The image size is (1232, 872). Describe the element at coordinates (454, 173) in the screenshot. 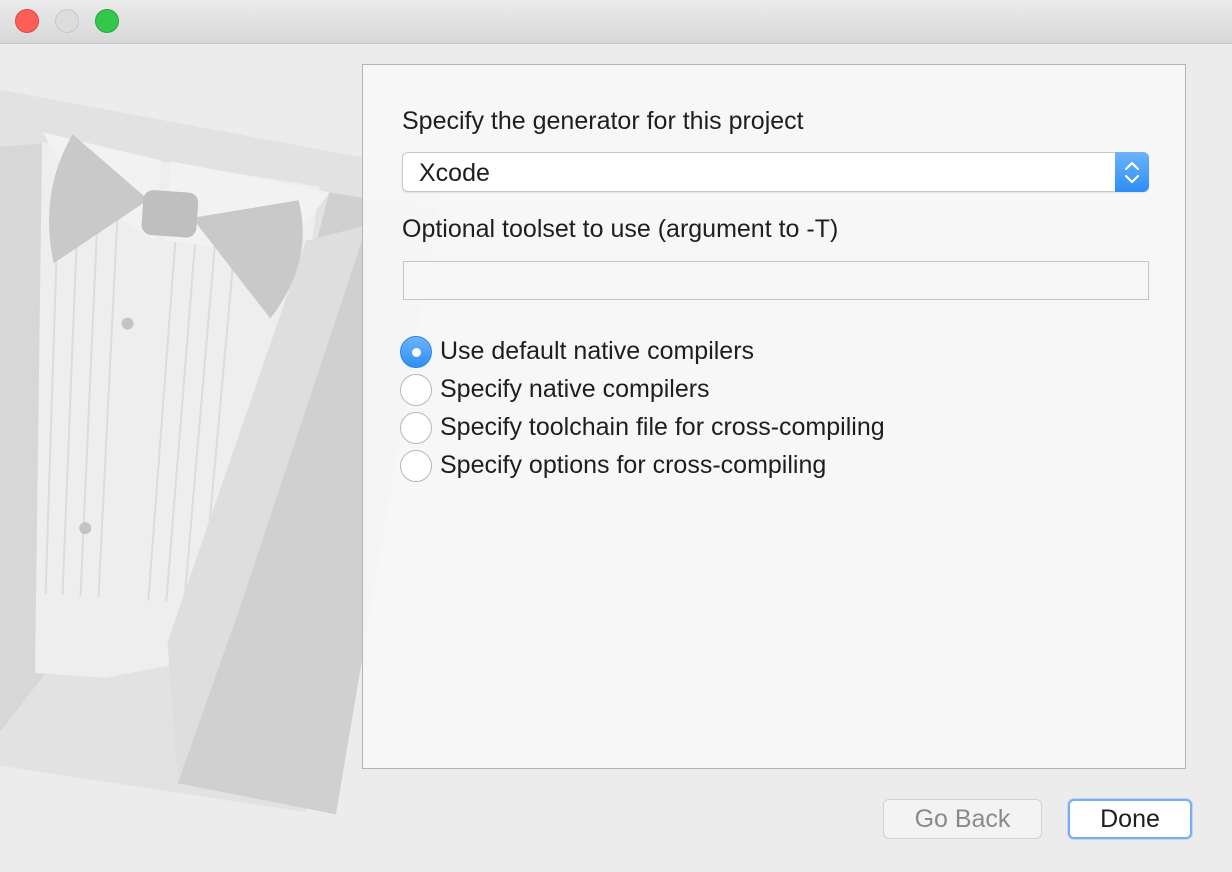

I see `generator-select-value: Xcode` at that location.